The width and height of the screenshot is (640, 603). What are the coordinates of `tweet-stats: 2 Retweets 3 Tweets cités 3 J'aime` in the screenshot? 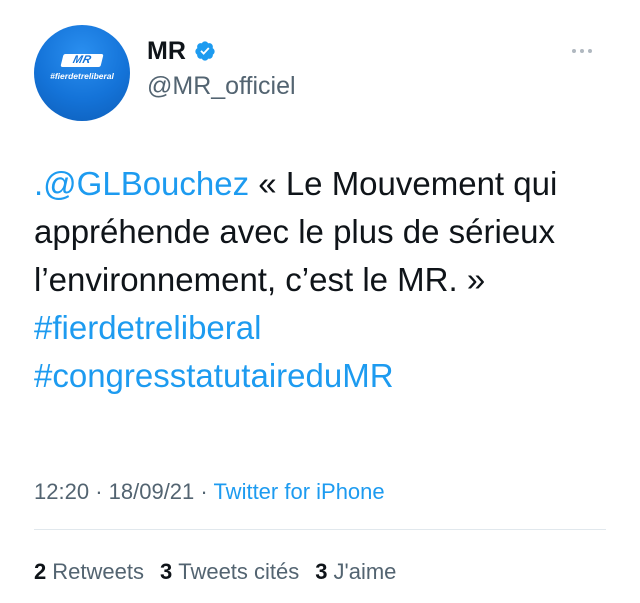 It's located at (215, 572).